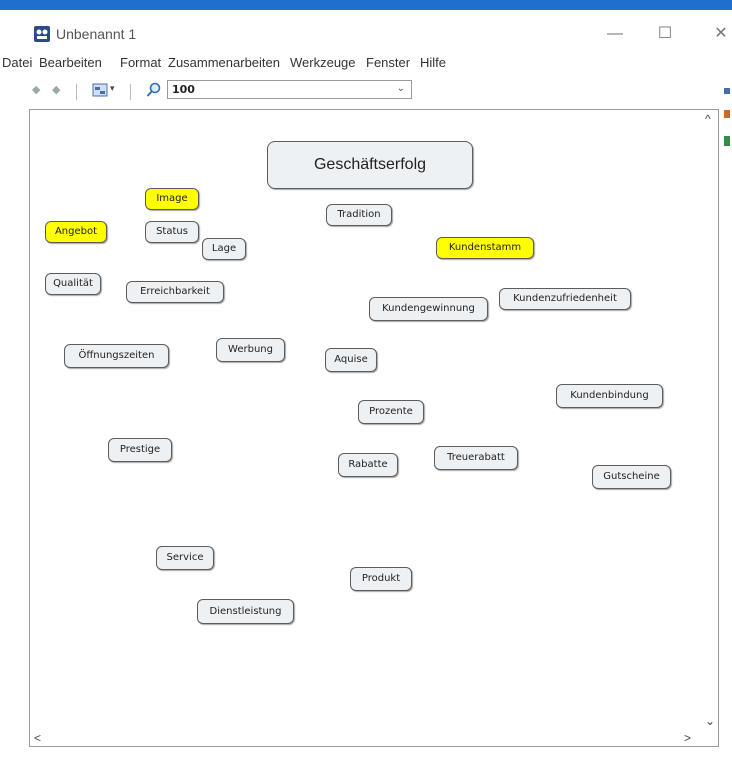 The width and height of the screenshot is (732, 761). I want to click on scroll-down-icon: ⌄, so click(710, 721).